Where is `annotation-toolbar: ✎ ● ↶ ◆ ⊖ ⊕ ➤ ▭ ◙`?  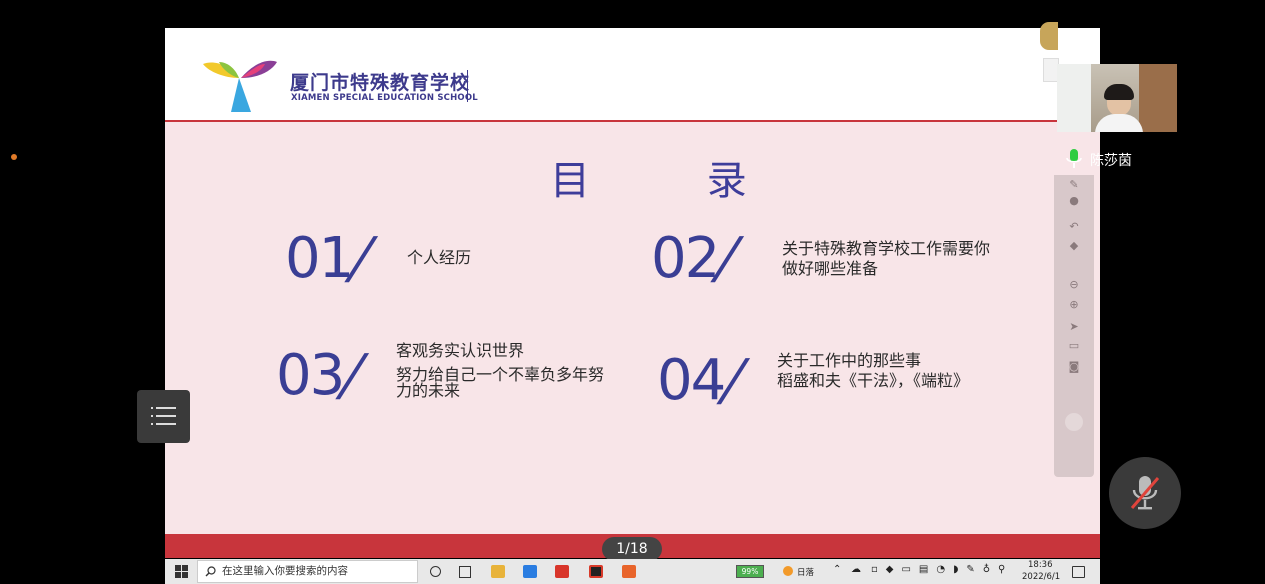
annotation-toolbar: ✎ ● ↶ ◆ ⊖ ⊕ ➤ ▭ ◙ is located at coordinates (1074, 326).